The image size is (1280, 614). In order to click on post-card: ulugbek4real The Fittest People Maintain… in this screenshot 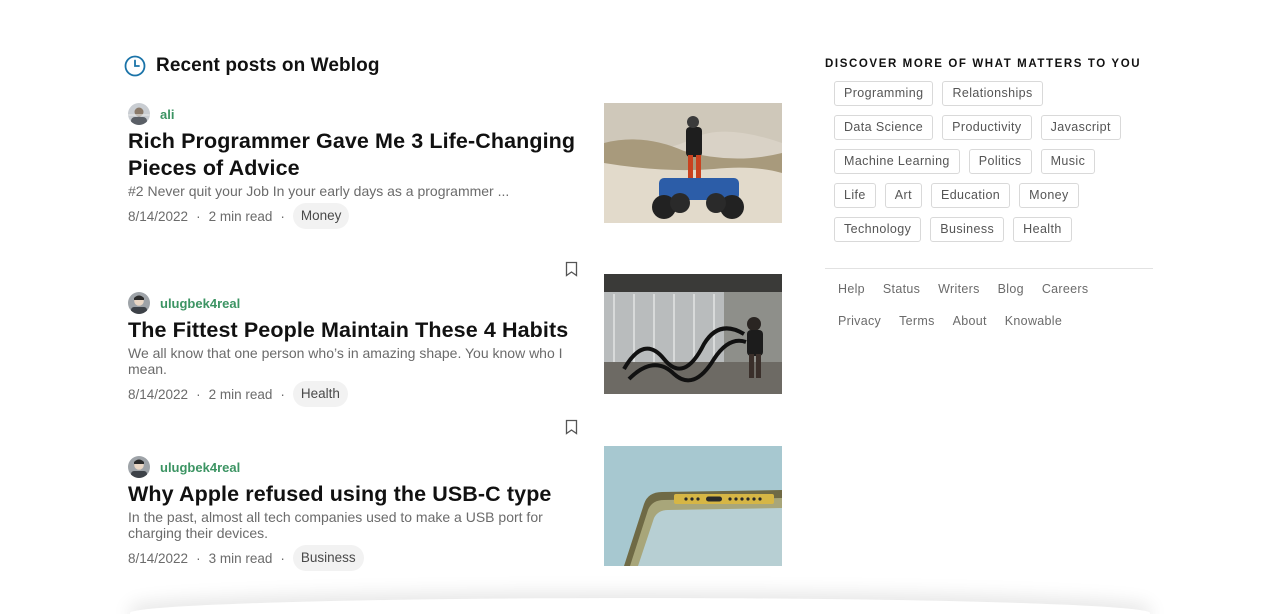, I will do `click(456, 354)`.